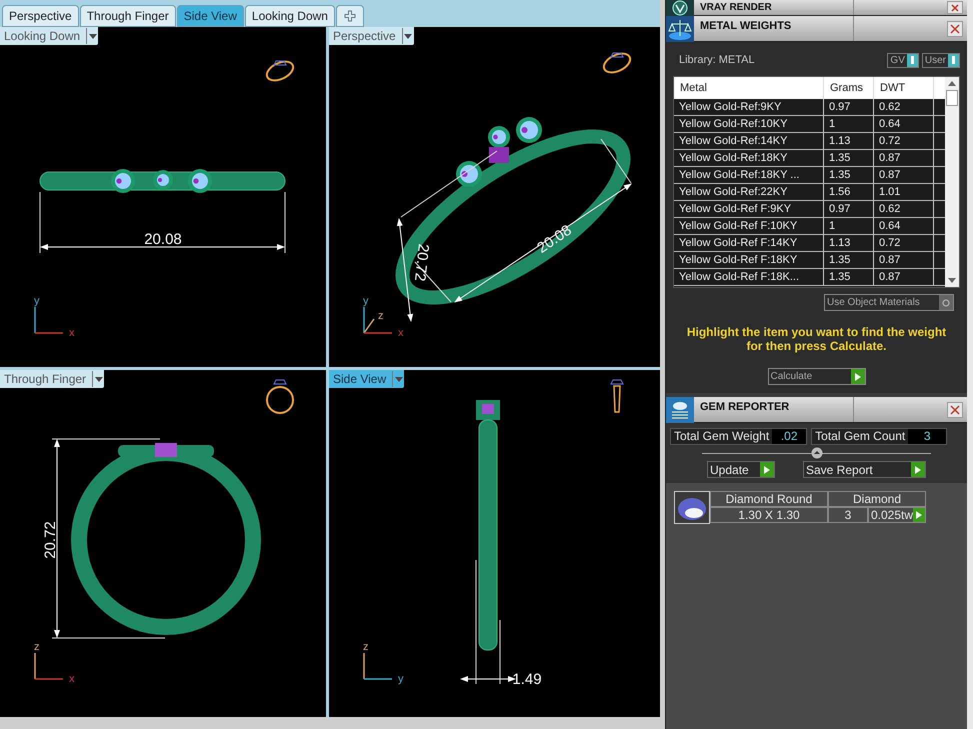 Image resolution: width=973 pixels, height=729 pixels. What do you see at coordinates (816, 453) in the screenshot?
I see `splitter-handle-icon` at bounding box center [816, 453].